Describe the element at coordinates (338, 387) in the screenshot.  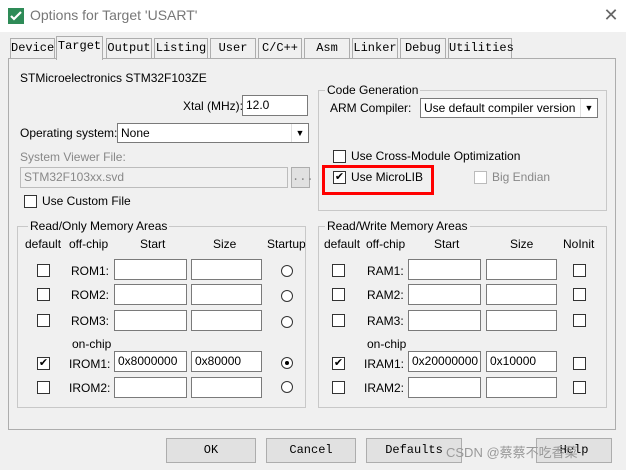
I see `iram2-default-checkbox` at that location.